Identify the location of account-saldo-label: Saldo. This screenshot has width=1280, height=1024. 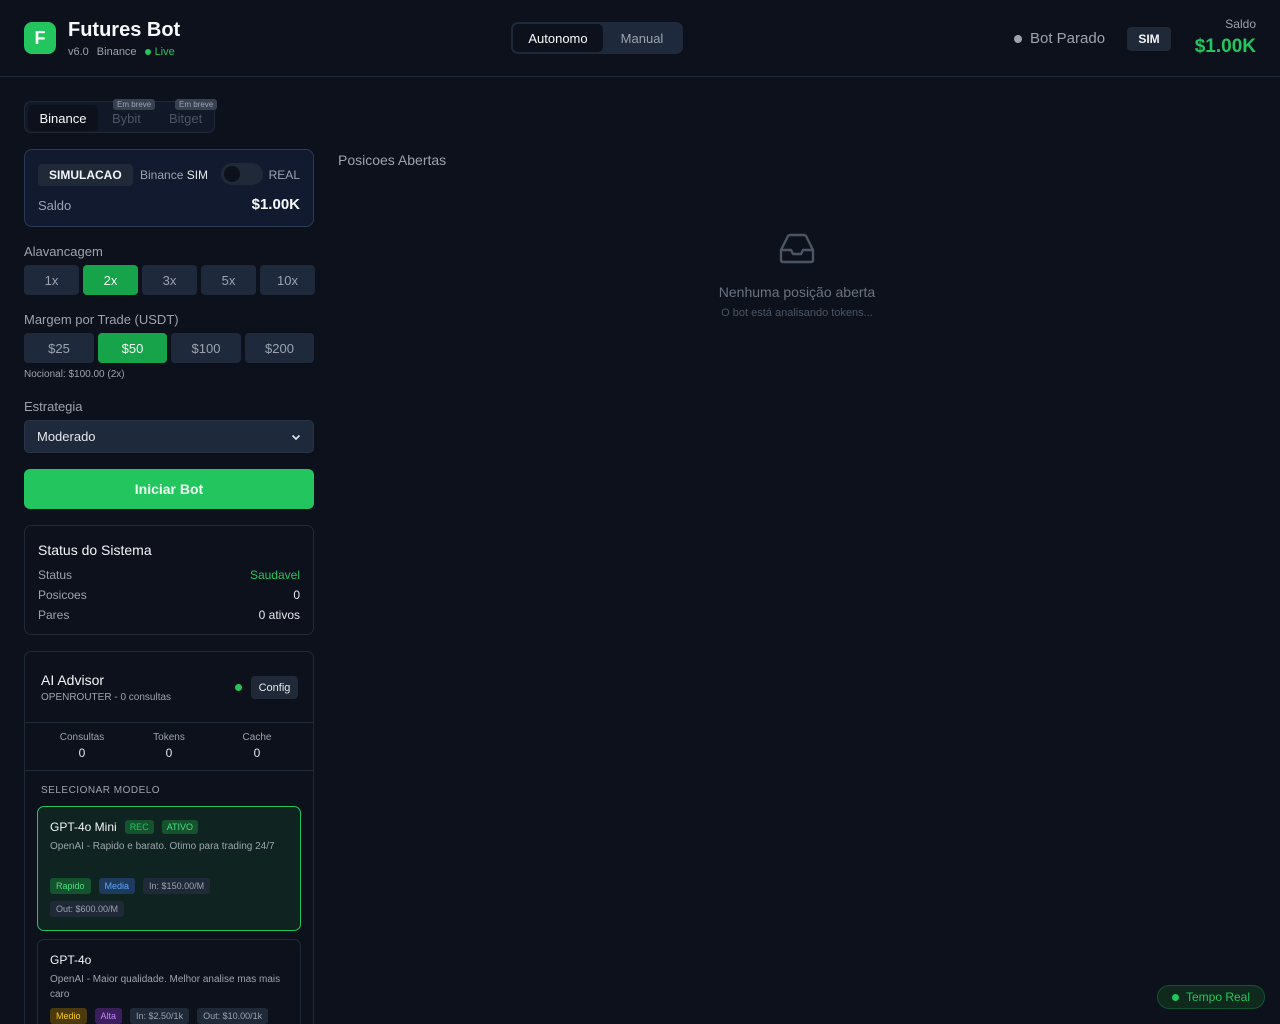
(55, 205).